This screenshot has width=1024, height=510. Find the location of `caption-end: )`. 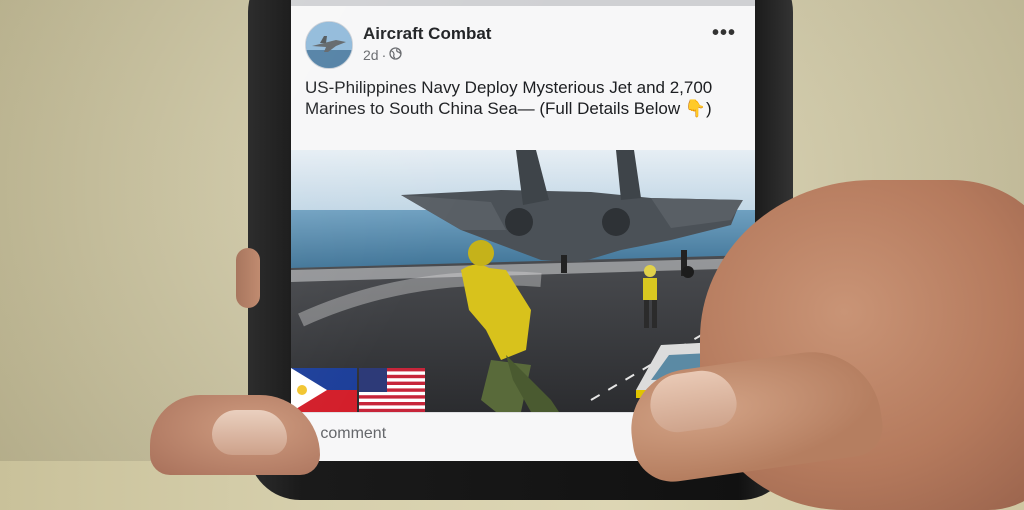

caption-end: ) is located at coordinates (709, 108).